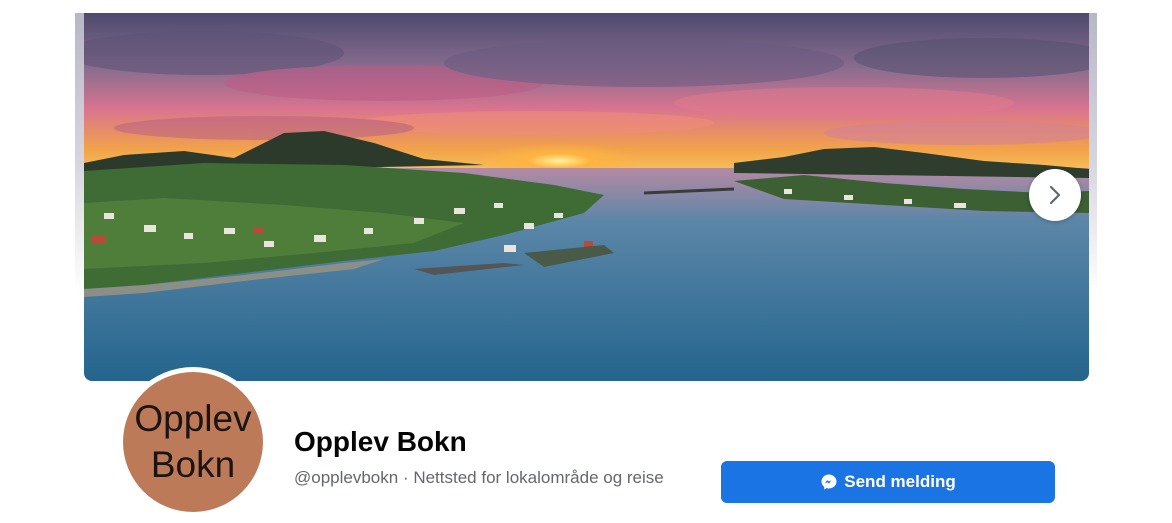 This screenshot has width=1172, height=523. Describe the element at coordinates (380, 441) in the screenshot. I see `page-title: Opplev Bokn` at that location.